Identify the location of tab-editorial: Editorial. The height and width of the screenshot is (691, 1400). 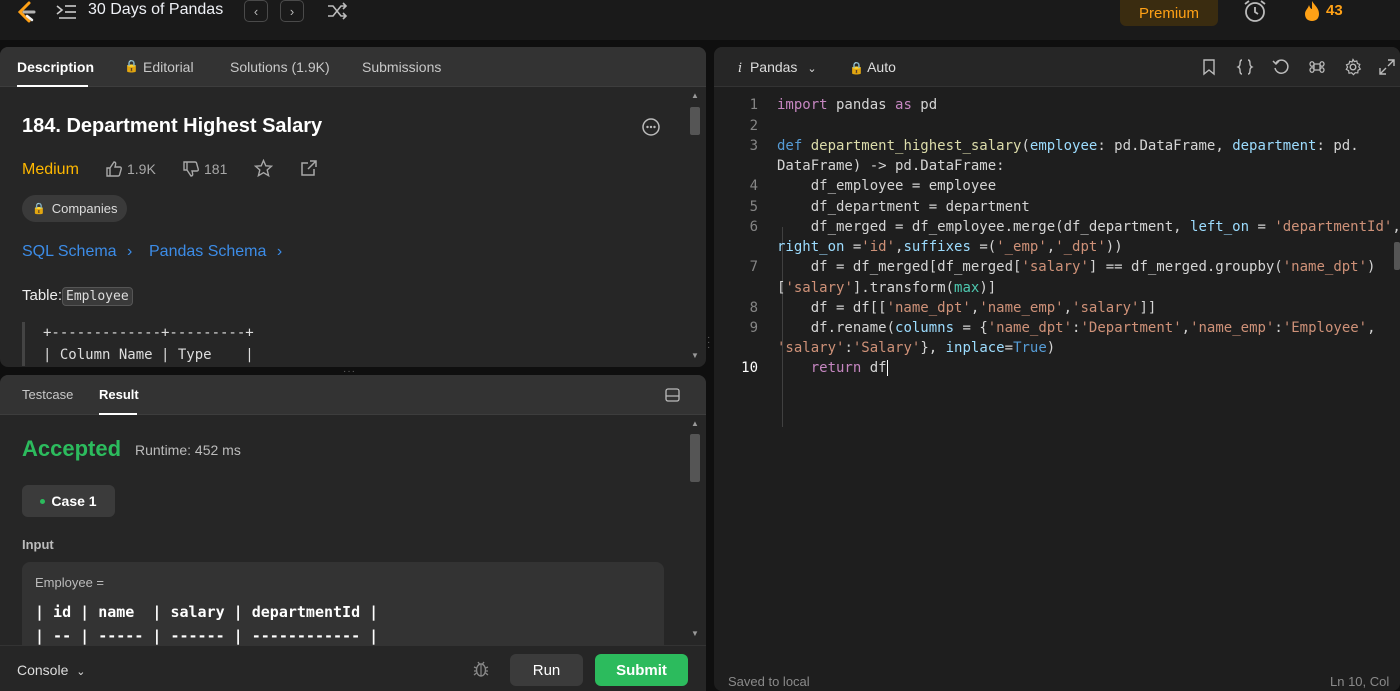
(168, 67).